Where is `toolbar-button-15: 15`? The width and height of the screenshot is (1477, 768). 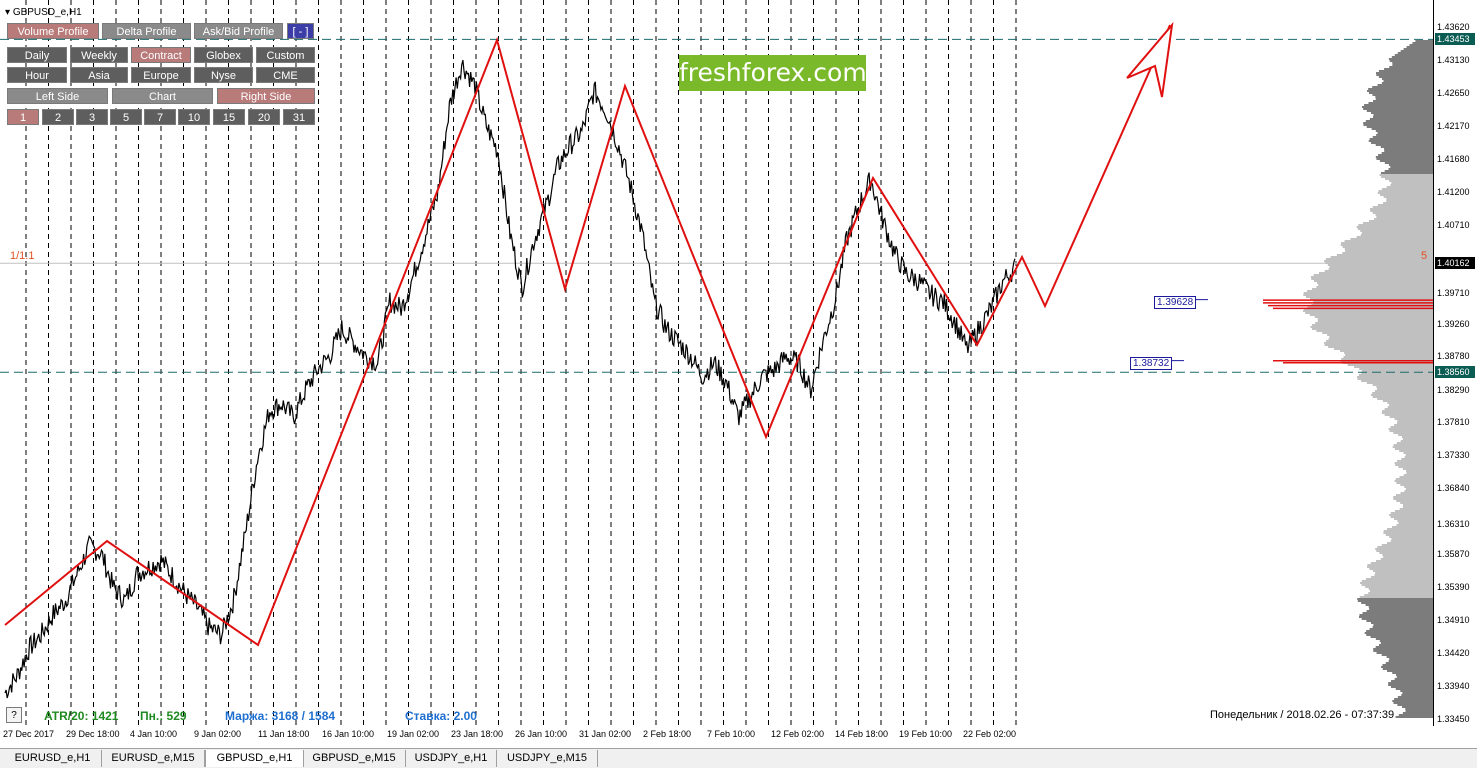 toolbar-button-15: 15 is located at coordinates (229, 117).